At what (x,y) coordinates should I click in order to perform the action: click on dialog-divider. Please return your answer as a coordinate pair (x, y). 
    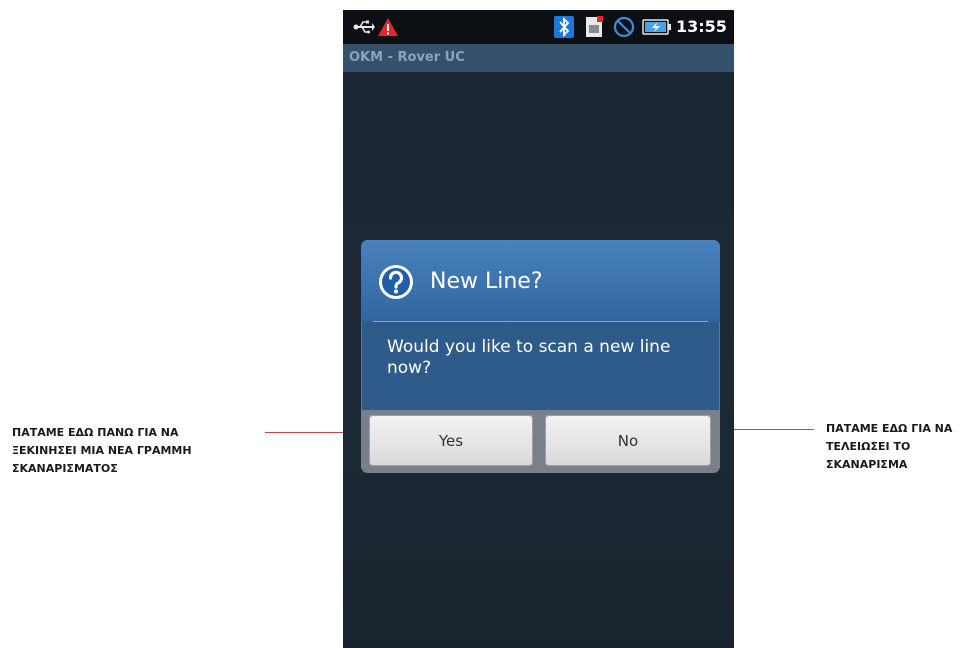
    Looking at the image, I should click on (540, 321).